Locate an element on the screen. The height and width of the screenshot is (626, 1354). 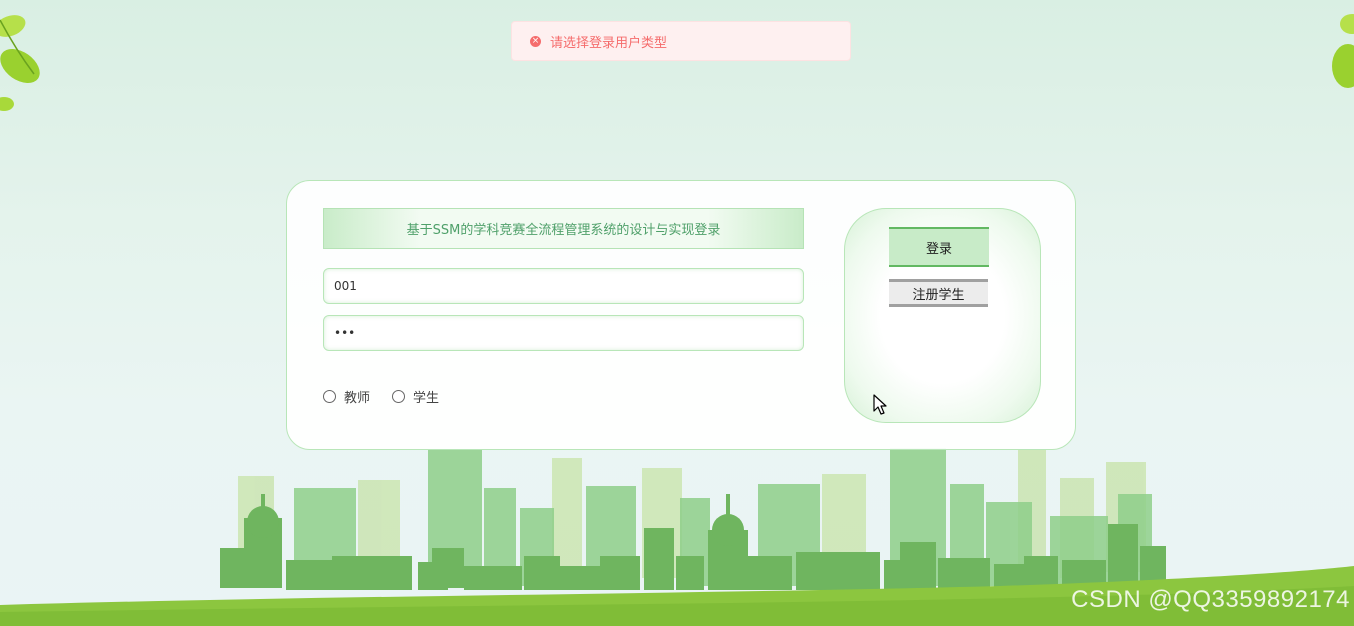
leaf-decoration-left-icon is located at coordinates (20, 63).